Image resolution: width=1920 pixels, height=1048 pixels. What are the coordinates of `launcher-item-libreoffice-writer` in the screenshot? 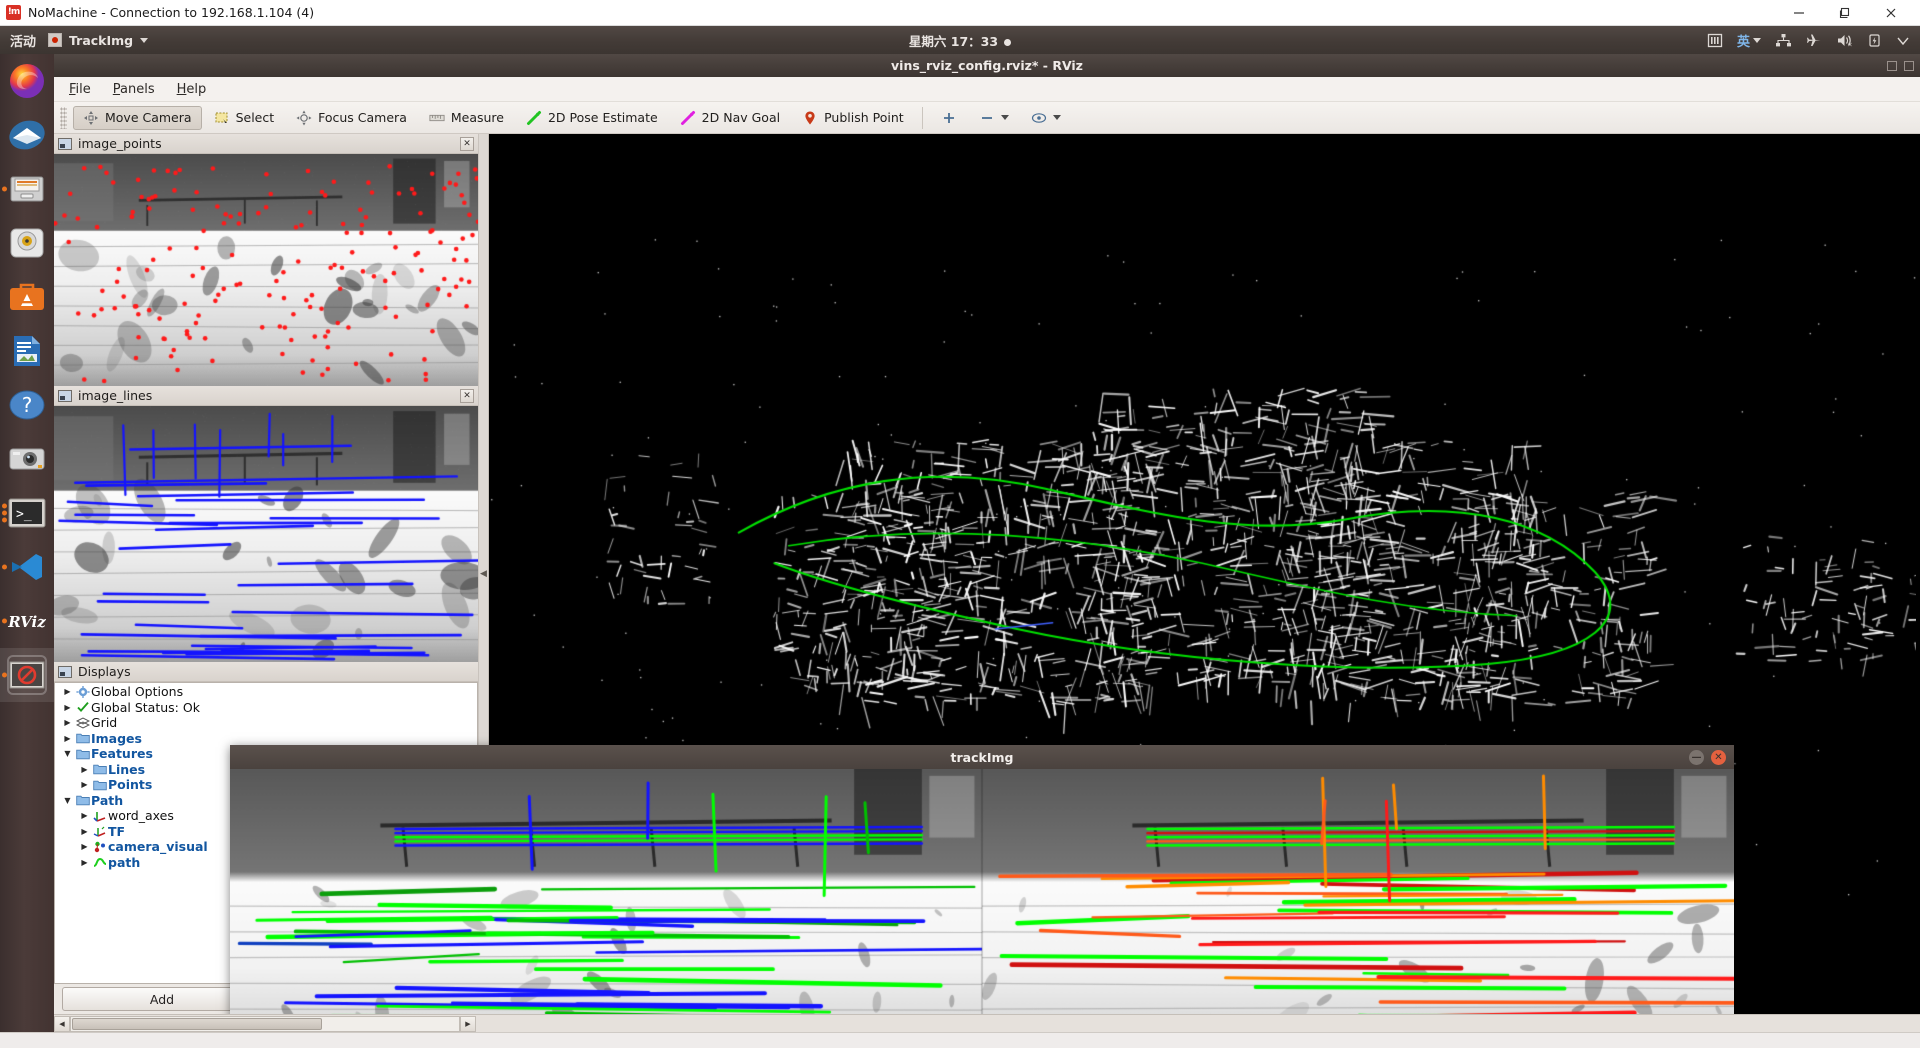 It's located at (27, 351).